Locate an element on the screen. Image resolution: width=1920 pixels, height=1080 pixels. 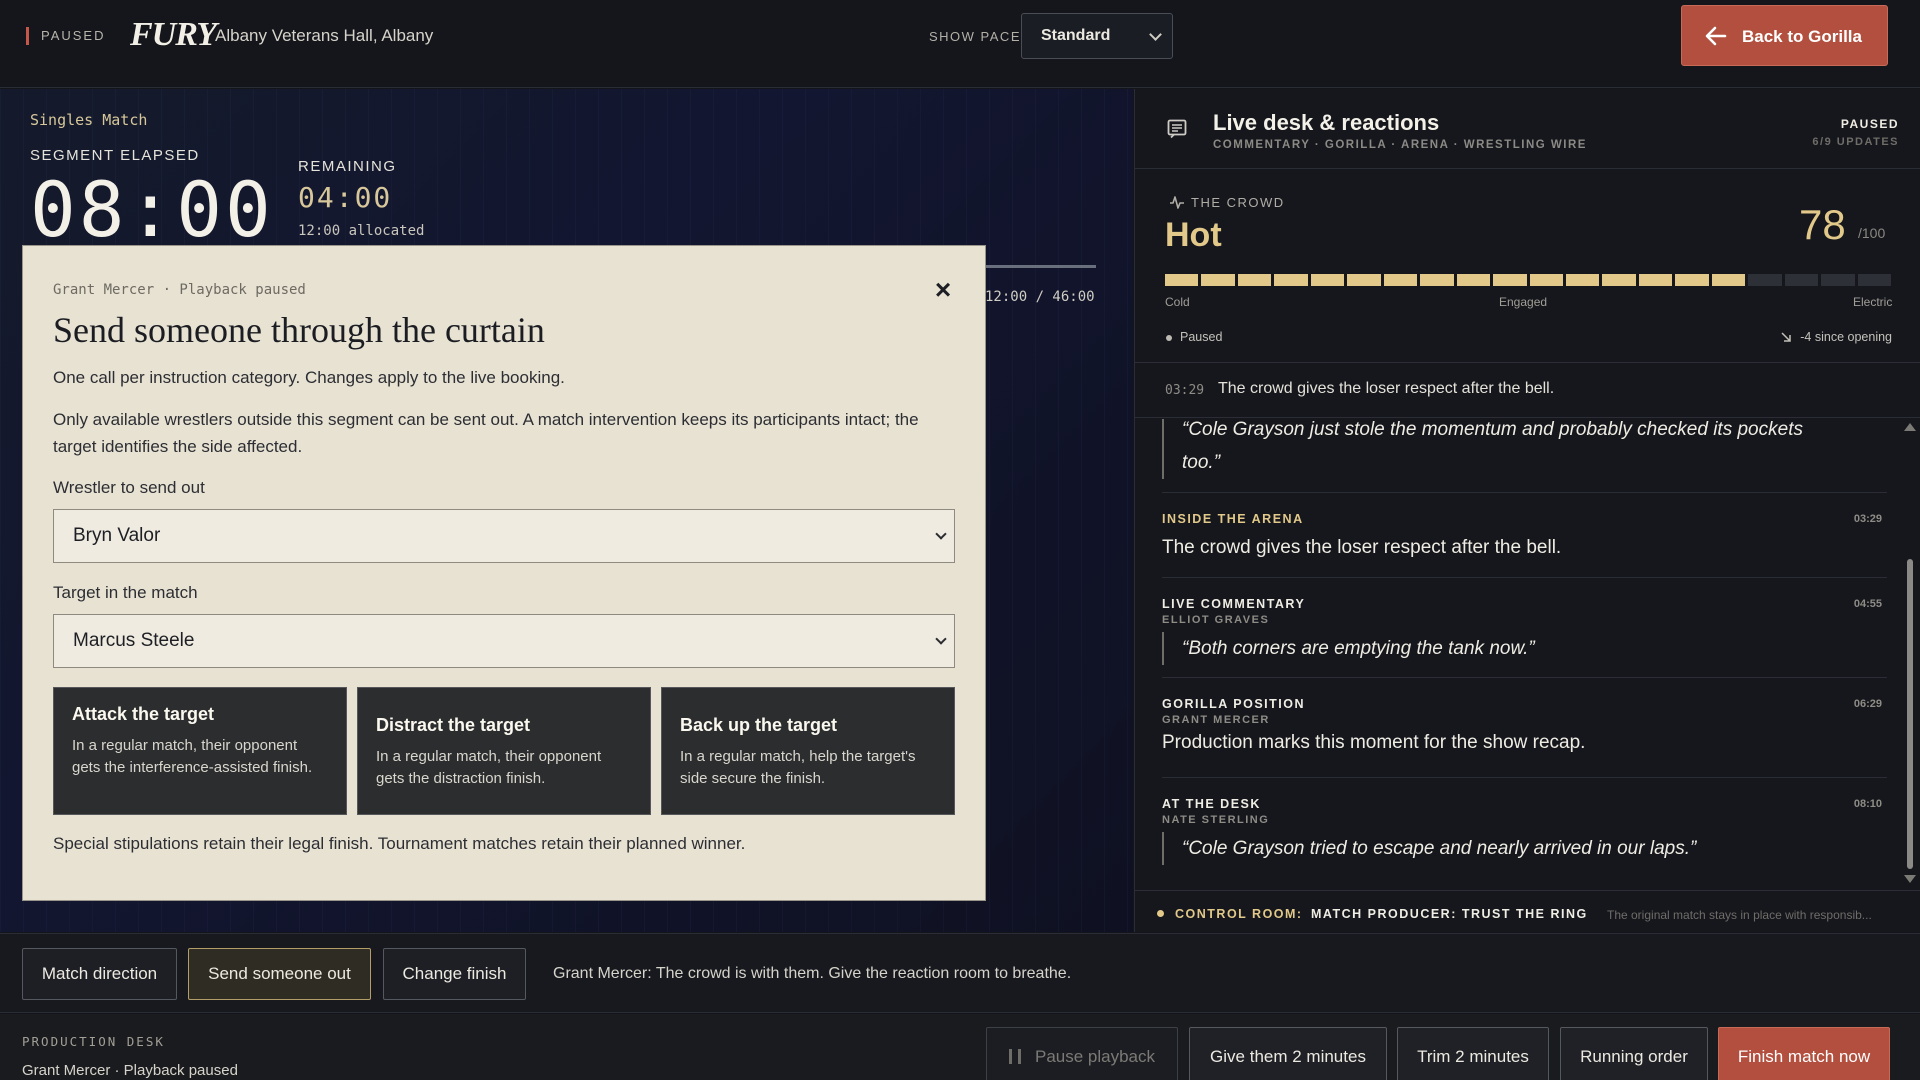
arrow-left-icon is located at coordinates (1716, 36).